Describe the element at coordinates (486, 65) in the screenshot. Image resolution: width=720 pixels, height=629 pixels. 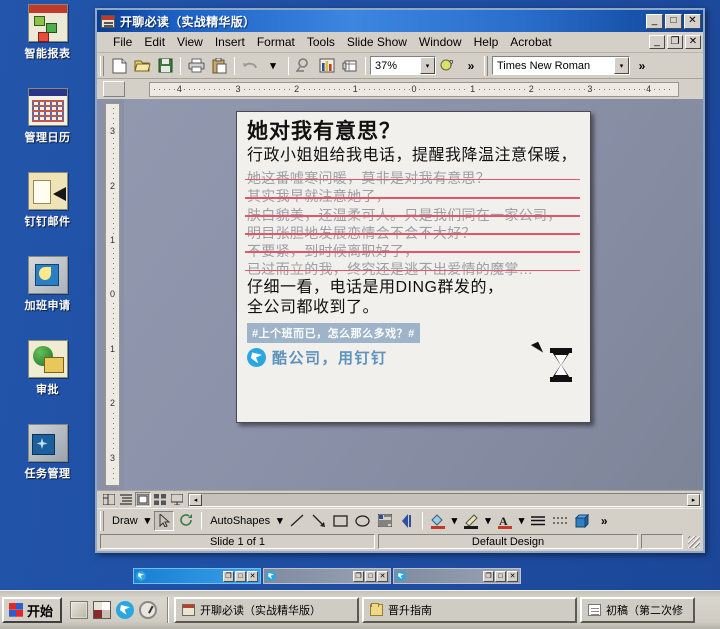
I see `formatting-toolbar-grip` at that location.